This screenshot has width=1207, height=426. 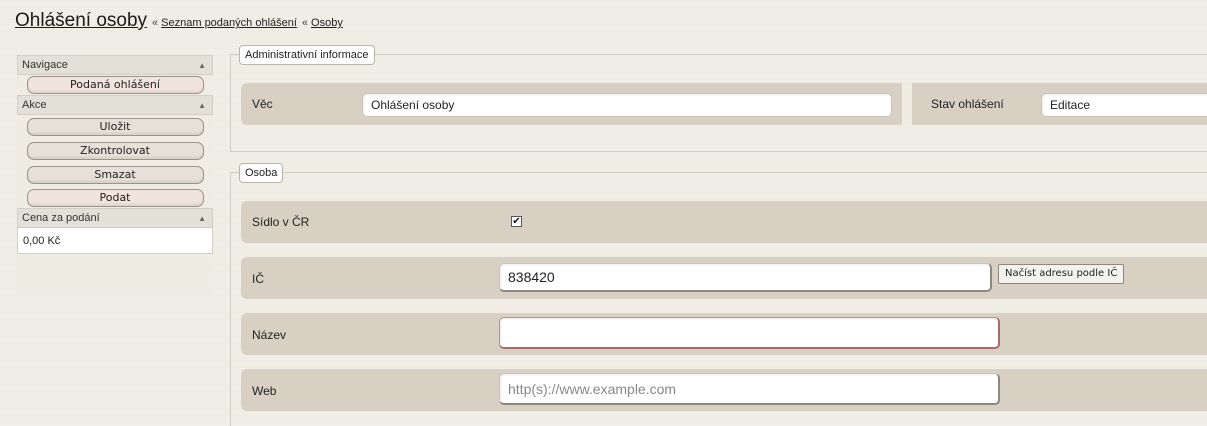 What do you see at coordinates (261, 173) in the screenshot?
I see `osoba-legend: Osoba` at bounding box center [261, 173].